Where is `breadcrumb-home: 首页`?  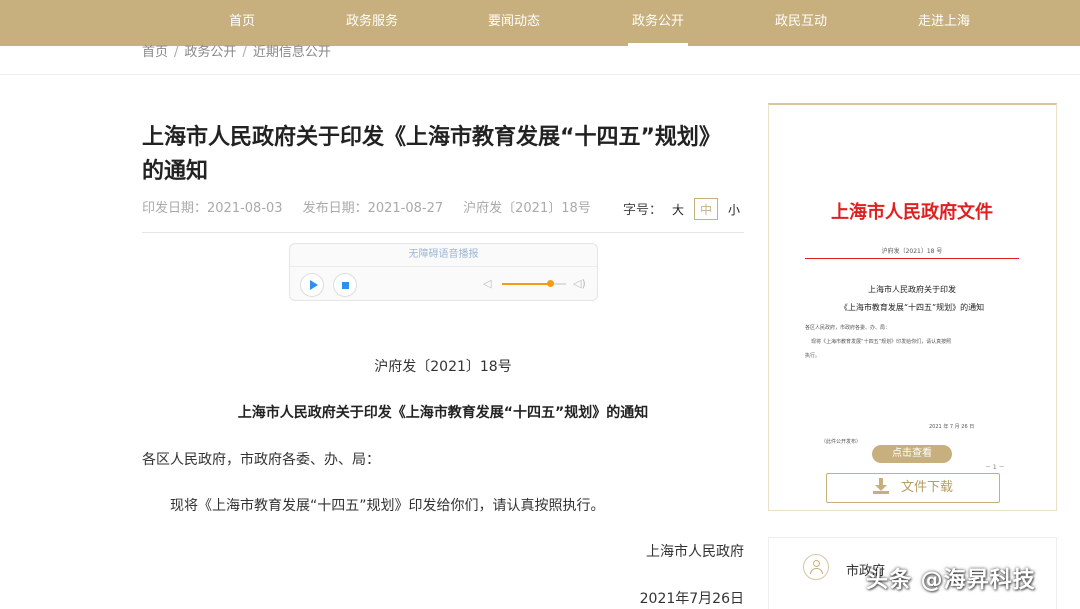 breadcrumb-home: 首页 is located at coordinates (155, 53).